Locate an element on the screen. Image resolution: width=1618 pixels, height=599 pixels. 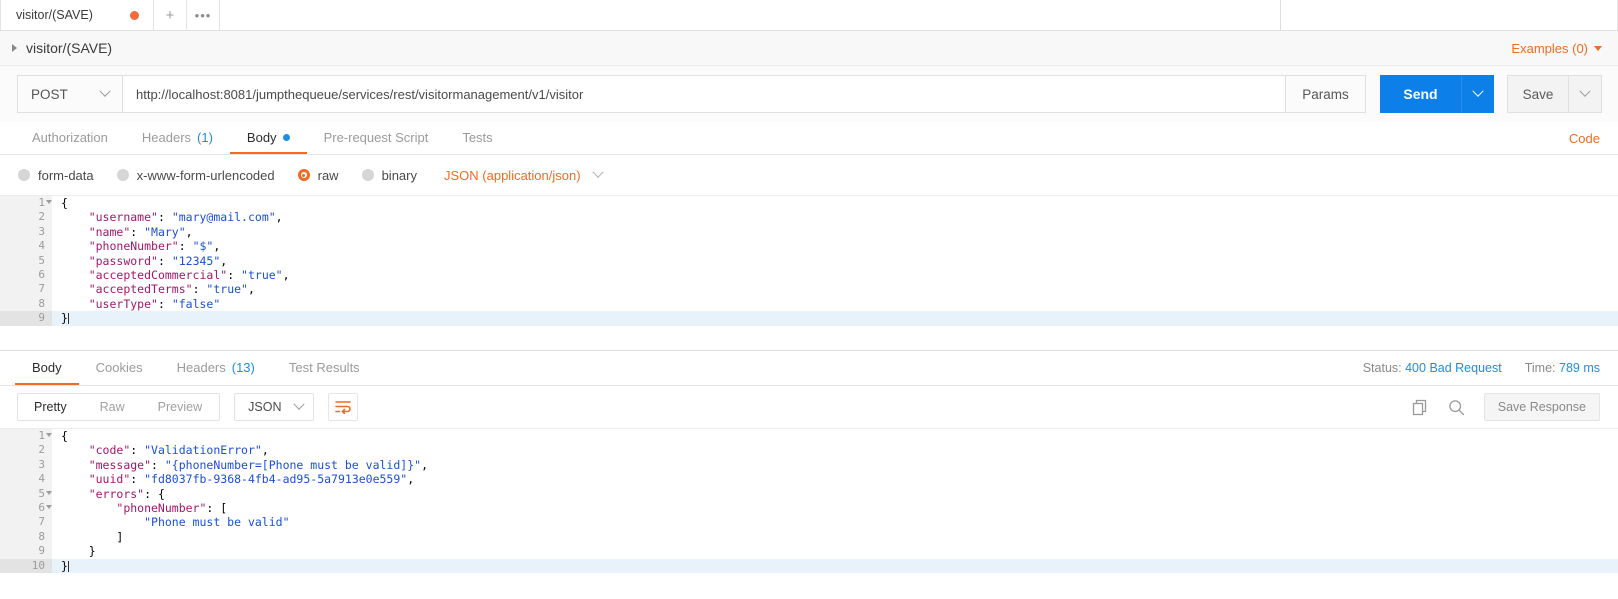
save-options-button is located at coordinates (1585, 94).